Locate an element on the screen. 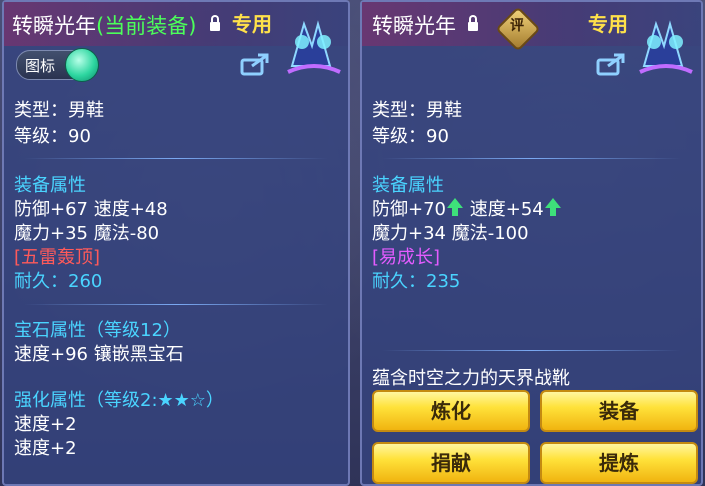  item-name: 转瞬光年(当前装备) is located at coordinates (104, 26).